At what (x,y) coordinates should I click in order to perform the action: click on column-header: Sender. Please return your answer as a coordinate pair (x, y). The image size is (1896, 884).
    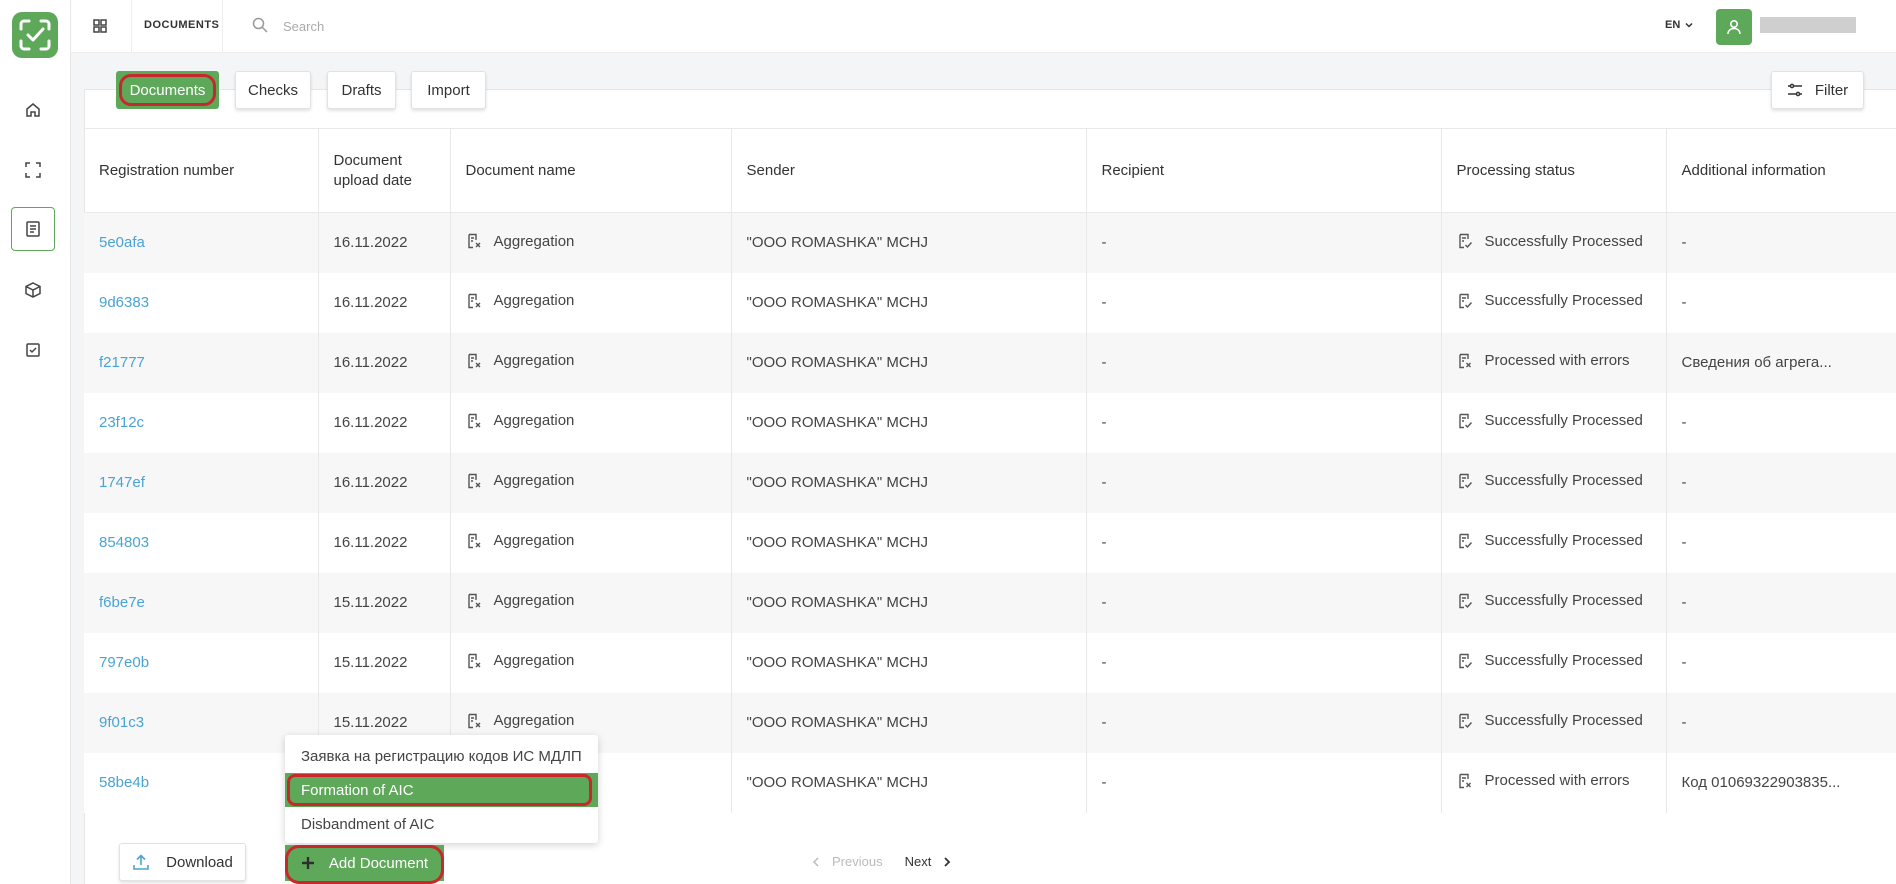
    Looking at the image, I should click on (909, 170).